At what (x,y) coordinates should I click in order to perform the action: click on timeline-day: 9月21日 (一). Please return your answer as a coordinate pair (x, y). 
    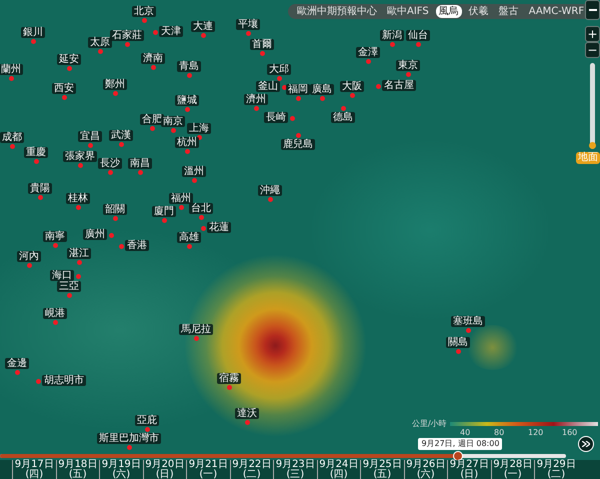
    Looking at the image, I should click on (208, 469).